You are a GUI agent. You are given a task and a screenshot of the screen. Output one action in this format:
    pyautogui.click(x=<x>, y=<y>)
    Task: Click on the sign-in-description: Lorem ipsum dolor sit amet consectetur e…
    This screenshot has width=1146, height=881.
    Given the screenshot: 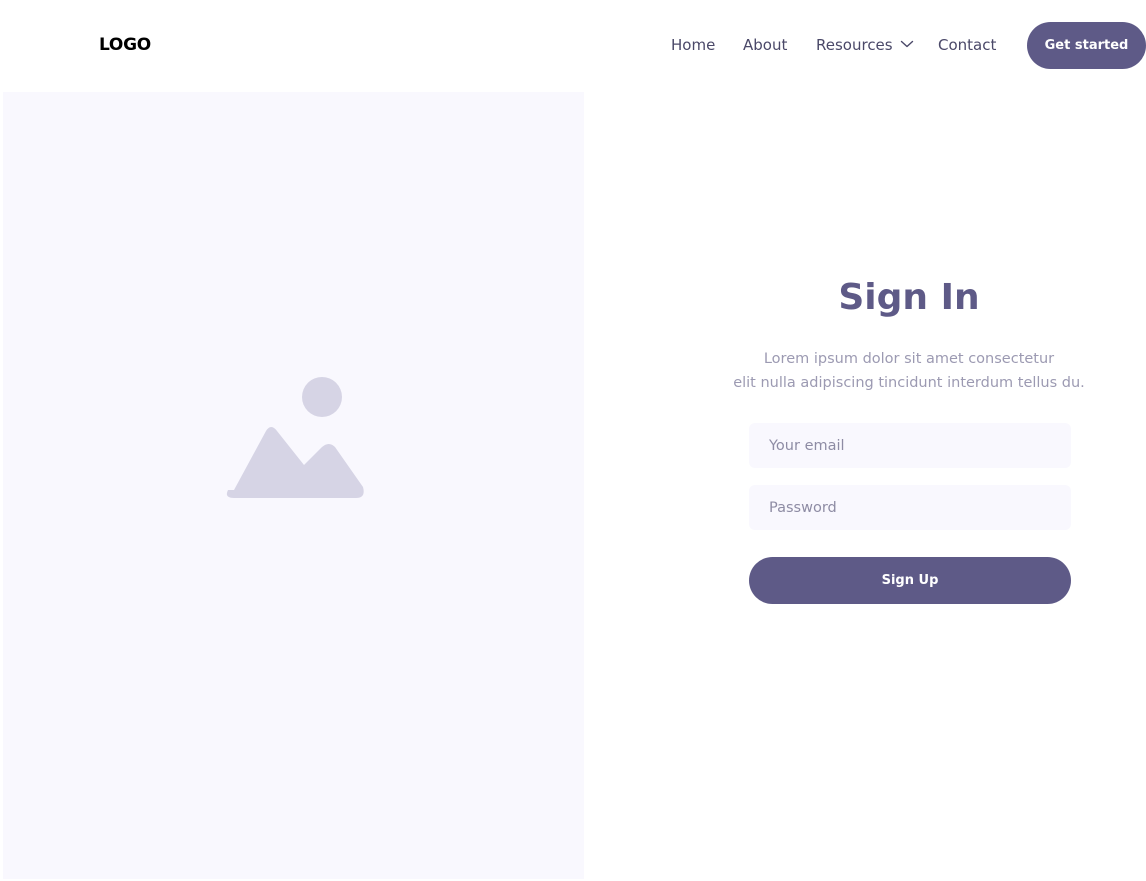 What is the action you would take?
    pyautogui.click(x=909, y=371)
    